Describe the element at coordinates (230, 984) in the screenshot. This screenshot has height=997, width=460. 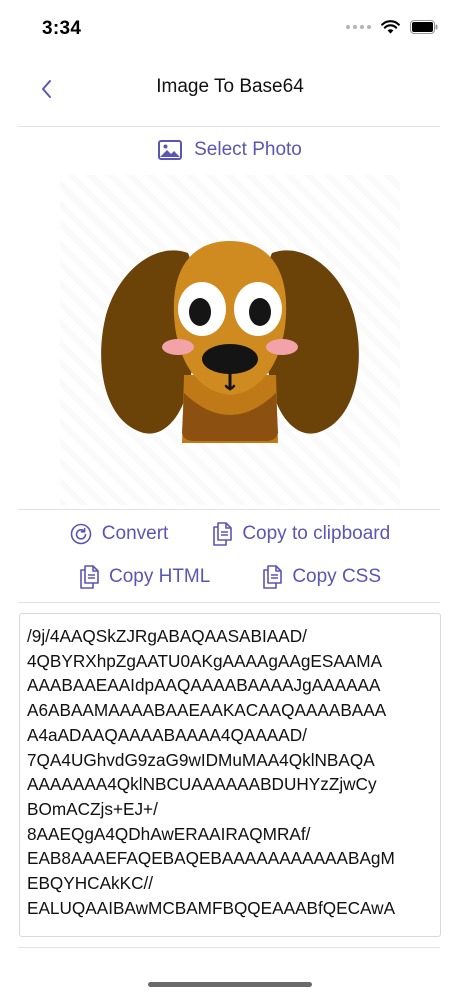
I see `home-indicator` at that location.